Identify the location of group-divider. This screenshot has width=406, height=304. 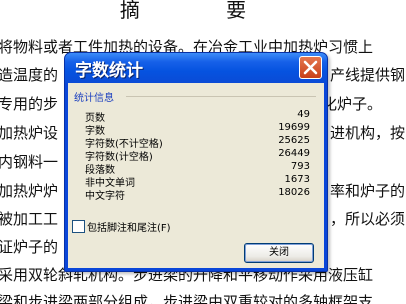
(221, 96).